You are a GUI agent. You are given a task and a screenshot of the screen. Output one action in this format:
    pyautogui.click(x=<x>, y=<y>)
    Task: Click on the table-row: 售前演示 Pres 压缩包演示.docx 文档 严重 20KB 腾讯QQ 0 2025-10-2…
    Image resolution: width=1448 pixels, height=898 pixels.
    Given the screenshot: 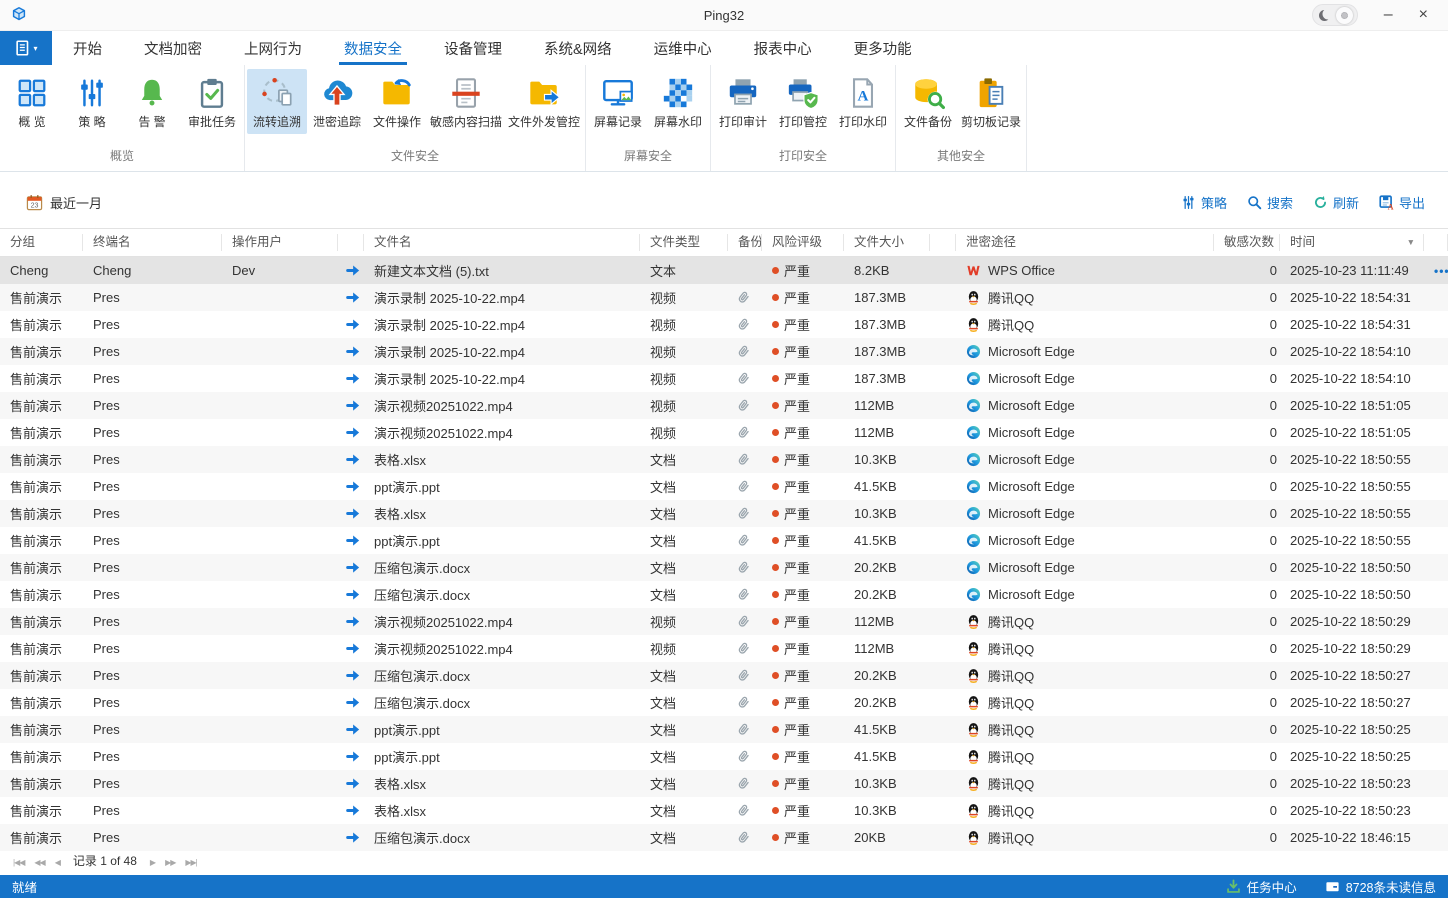 What is the action you would take?
    pyautogui.click(x=724, y=837)
    